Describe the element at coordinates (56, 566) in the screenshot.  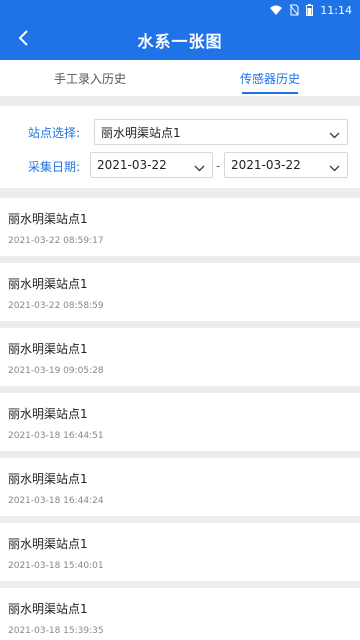
I see `record-time: 2021-03-18 15:40:01` at that location.